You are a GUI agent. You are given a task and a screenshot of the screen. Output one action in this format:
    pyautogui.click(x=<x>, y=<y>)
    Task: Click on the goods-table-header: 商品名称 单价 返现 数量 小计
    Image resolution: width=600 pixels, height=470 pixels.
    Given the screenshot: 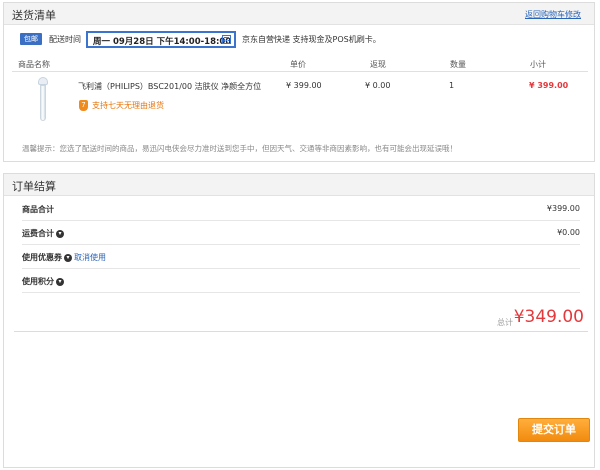 What is the action you would take?
    pyautogui.click(x=300, y=65)
    